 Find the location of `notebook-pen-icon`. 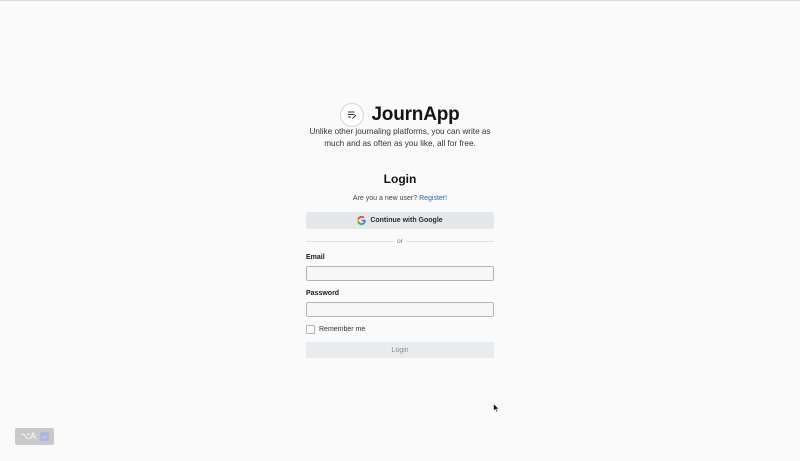

notebook-pen-icon is located at coordinates (352, 115).